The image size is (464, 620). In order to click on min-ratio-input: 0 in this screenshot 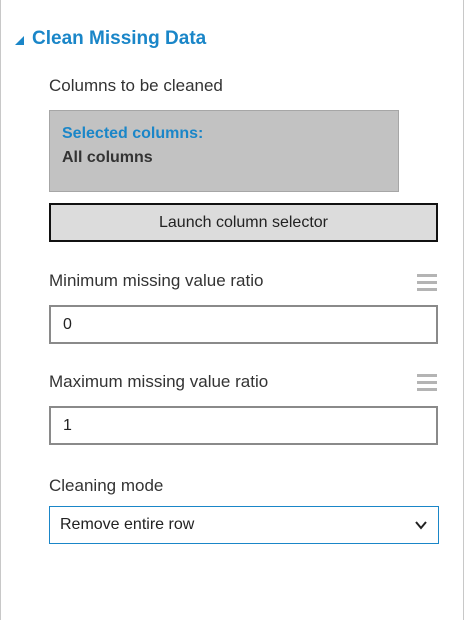, I will do `click(243, 324)`.